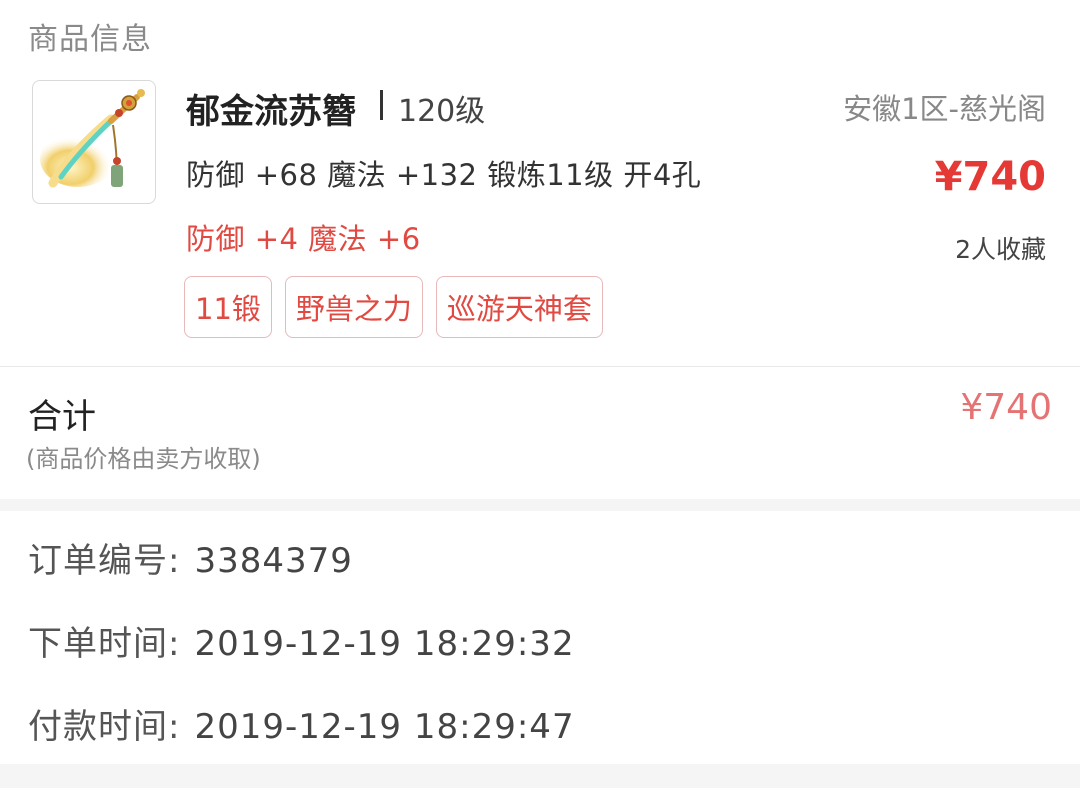  I want to click on item-tags: 11锻 野兽之力 巡游天神套, so click(393, 307).